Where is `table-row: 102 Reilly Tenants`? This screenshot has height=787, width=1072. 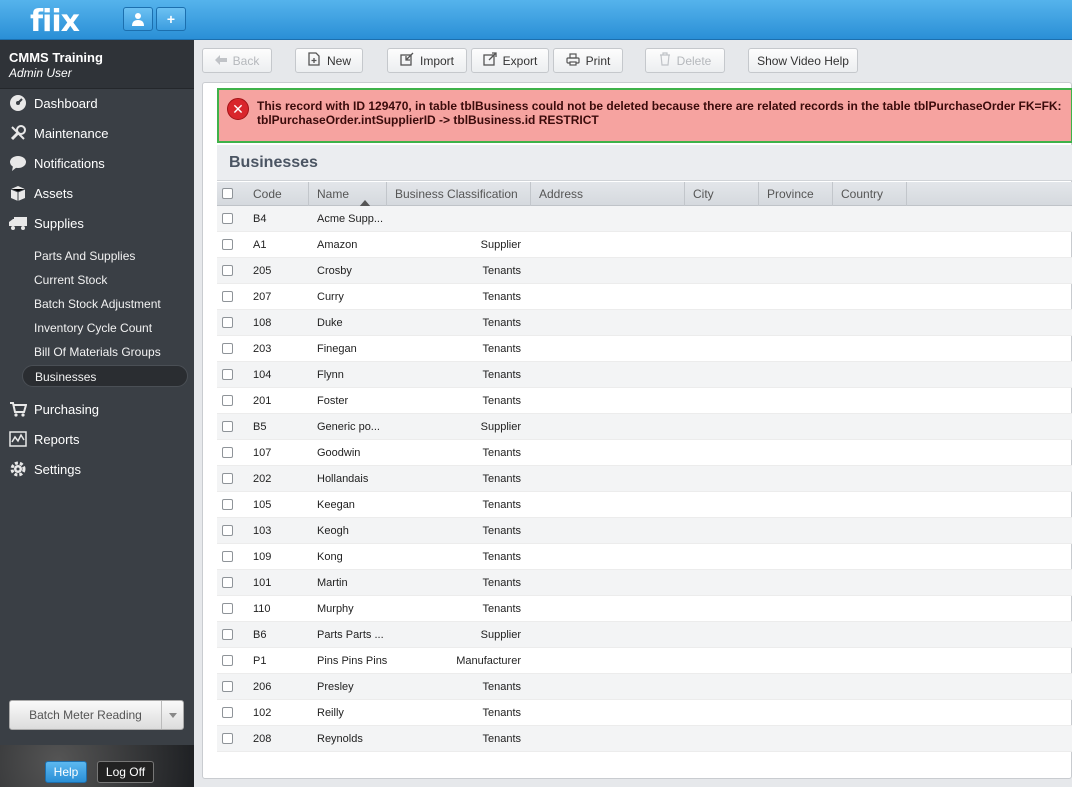
table-row: 102 Reilly Tenants is located at coordinates (644, 713).